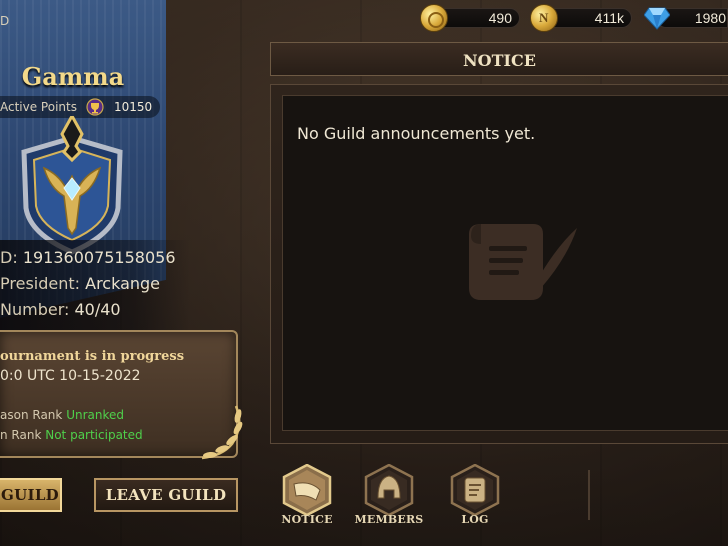  What do you see at coordinates (544, 18) in the screenshot?
I see `n-coin-icon` at bounding box center [544, 18].